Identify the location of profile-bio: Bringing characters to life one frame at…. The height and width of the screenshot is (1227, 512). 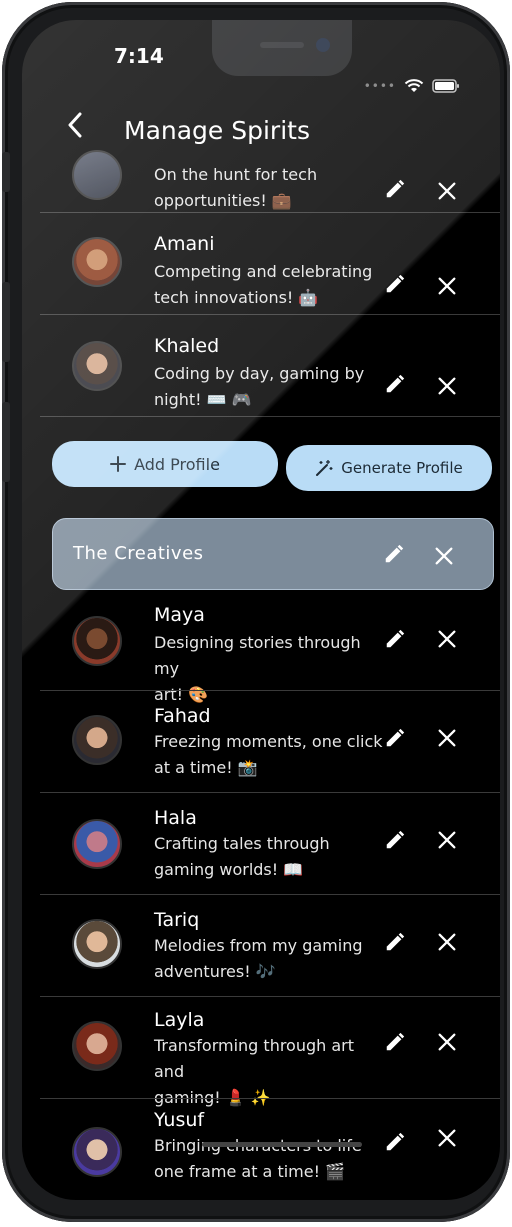
(258, 1158).